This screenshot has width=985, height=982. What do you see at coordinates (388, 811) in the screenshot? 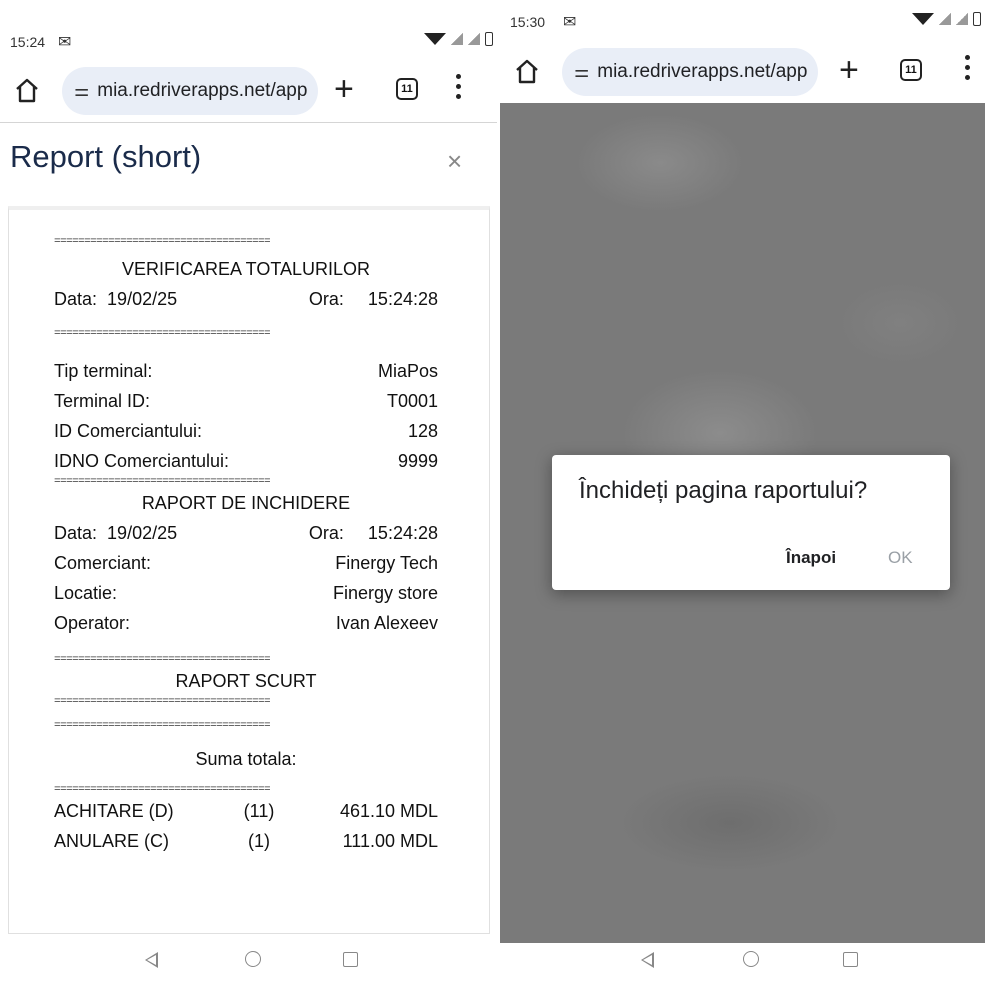
I see `total-amount: 461.10 MDL` at bounding box center [388, 811].